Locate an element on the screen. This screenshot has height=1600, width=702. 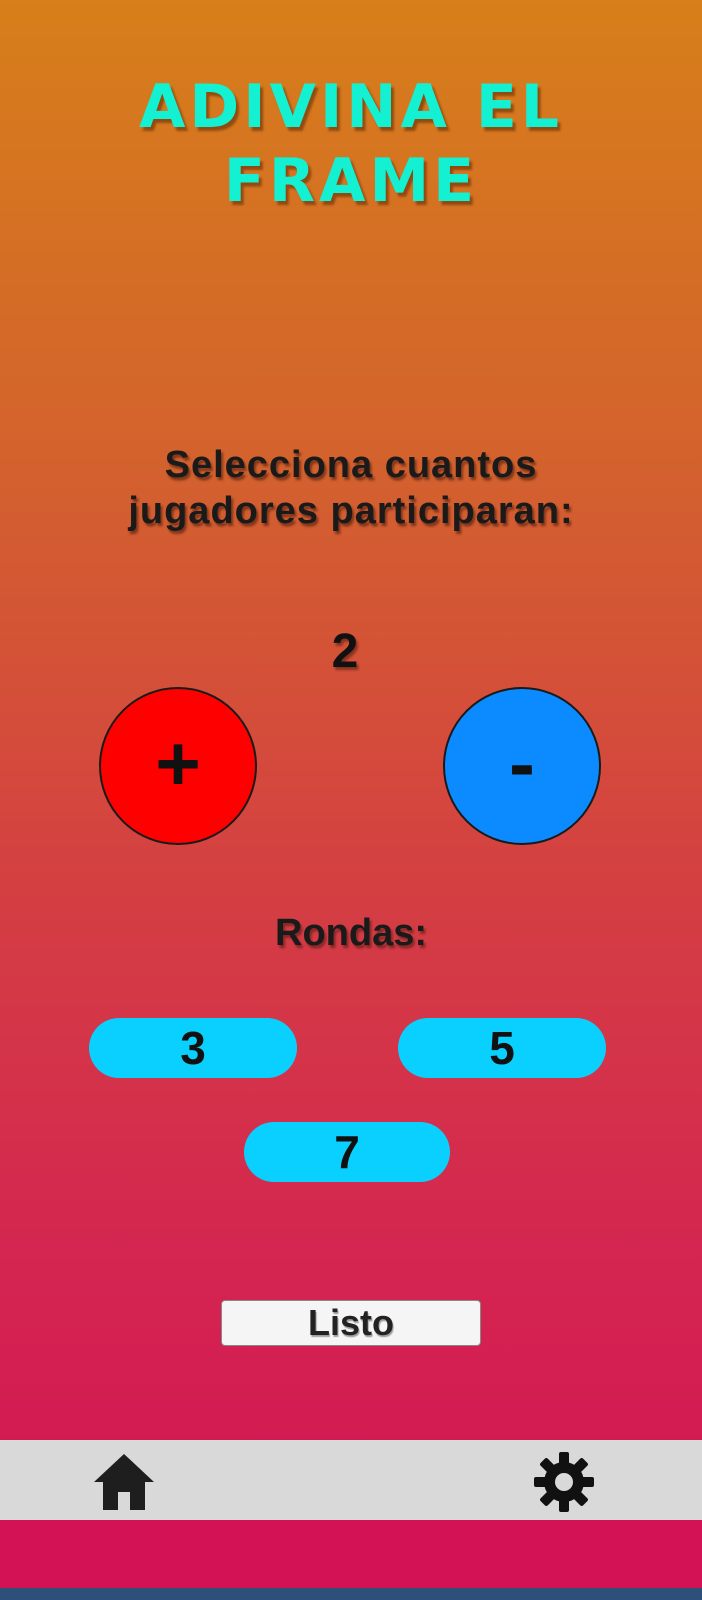
system-navigation-bar is located at coordinates (351, 1594).